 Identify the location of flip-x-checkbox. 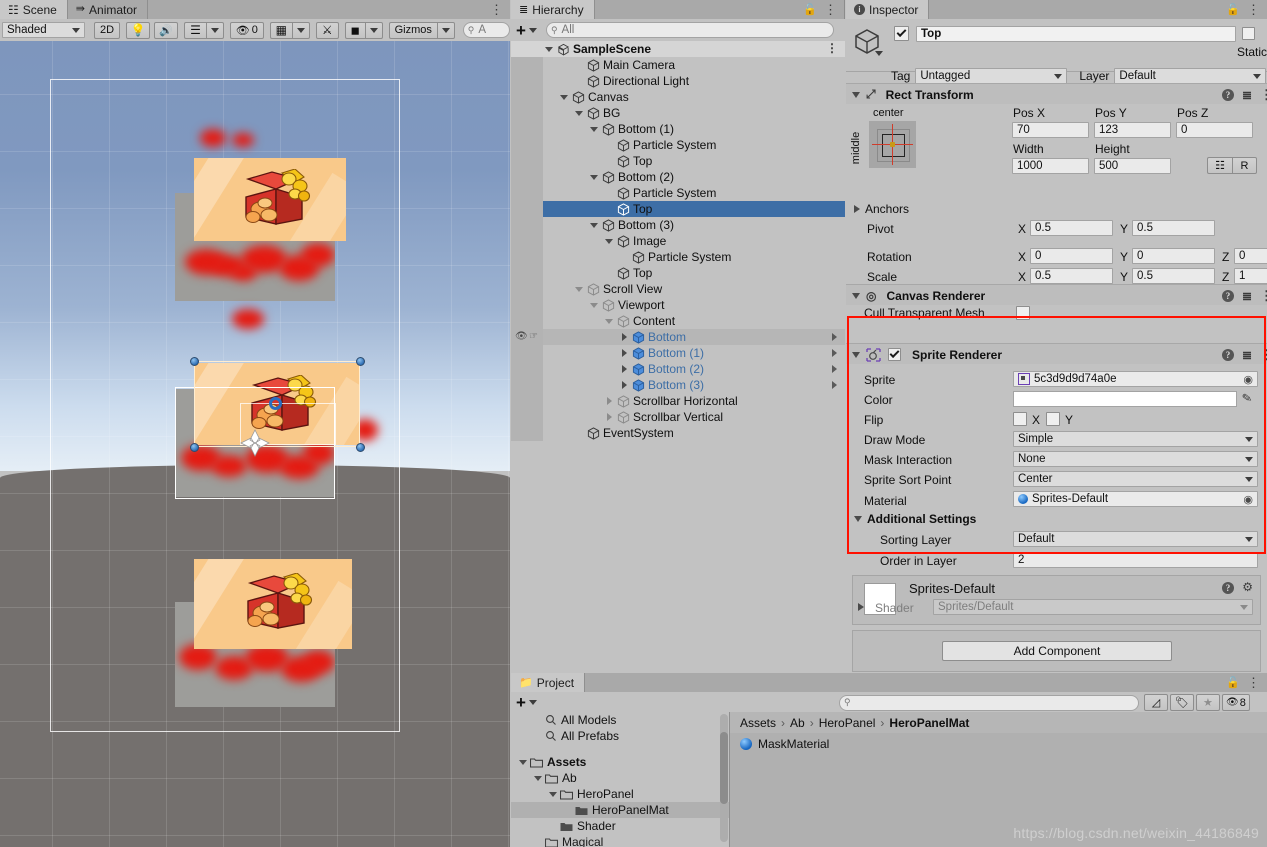
(1020, 419).